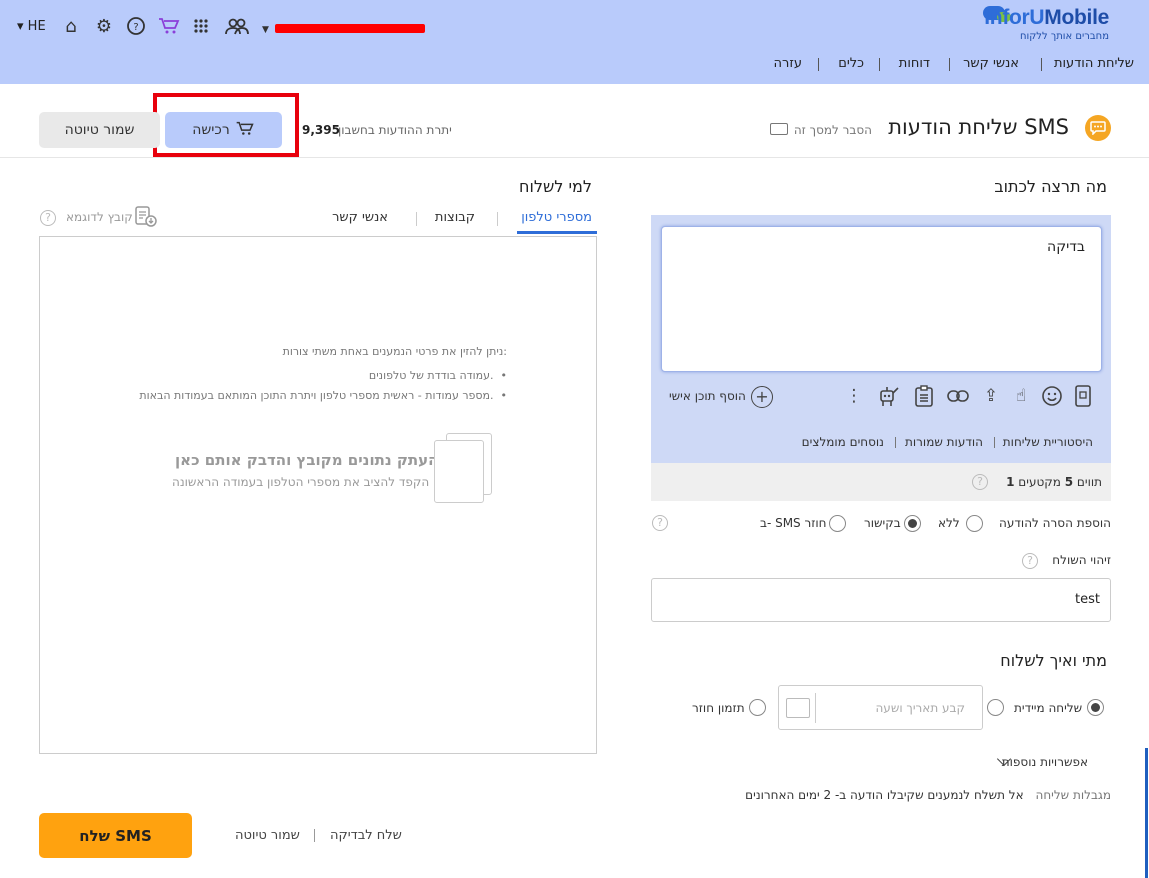 This screenshot has height=878, width=1149. Describe the element at coordinates (762, 397) in the screenshot. I see `add-circle-icon: +` at that location.